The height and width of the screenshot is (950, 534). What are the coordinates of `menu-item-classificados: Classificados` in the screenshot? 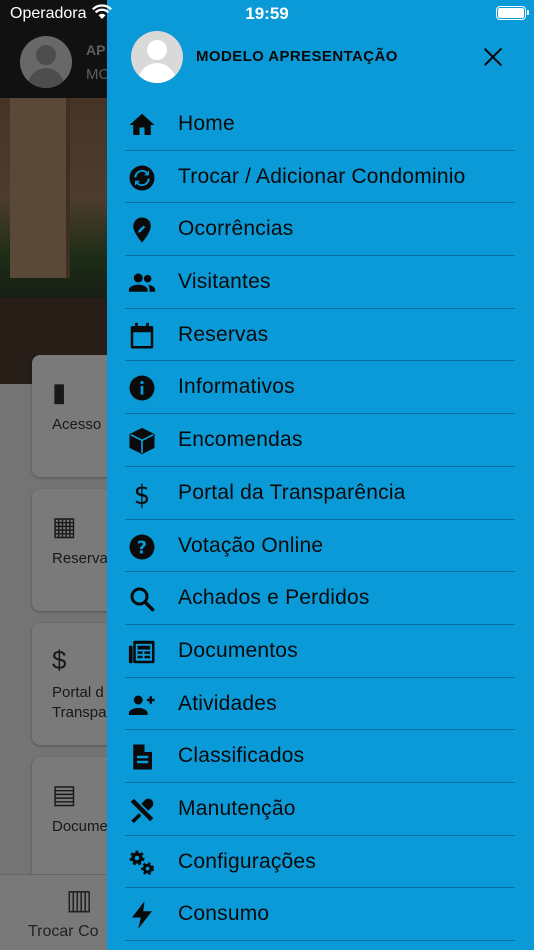 It's located at (320, 756).